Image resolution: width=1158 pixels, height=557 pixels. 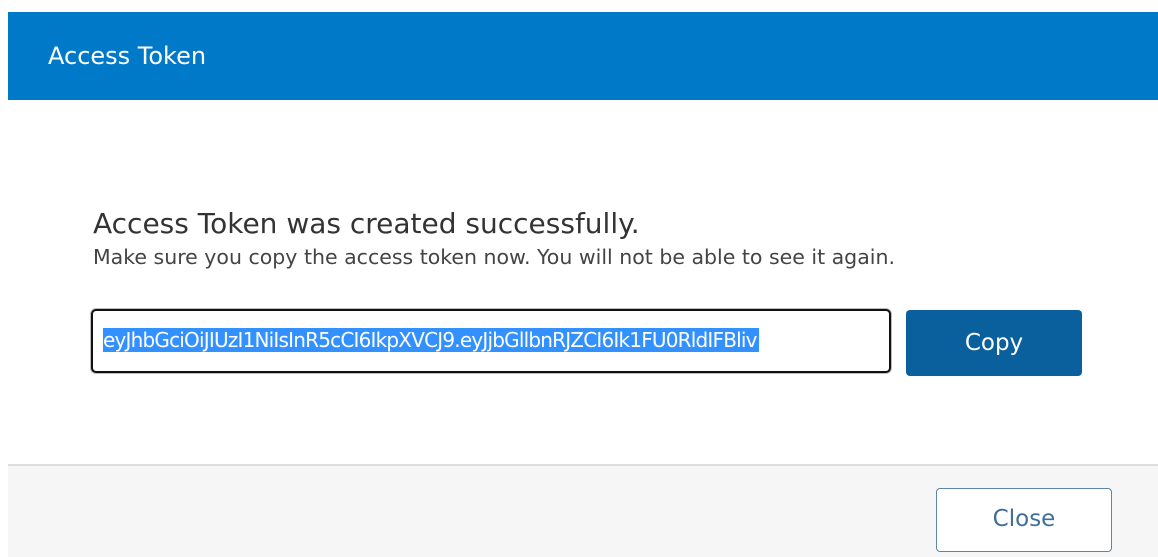 What do you see at coordinates (366, 223) in the screenshot?
I see `success-message: Access Token was created successfully.` at bounding box center [366, 223].